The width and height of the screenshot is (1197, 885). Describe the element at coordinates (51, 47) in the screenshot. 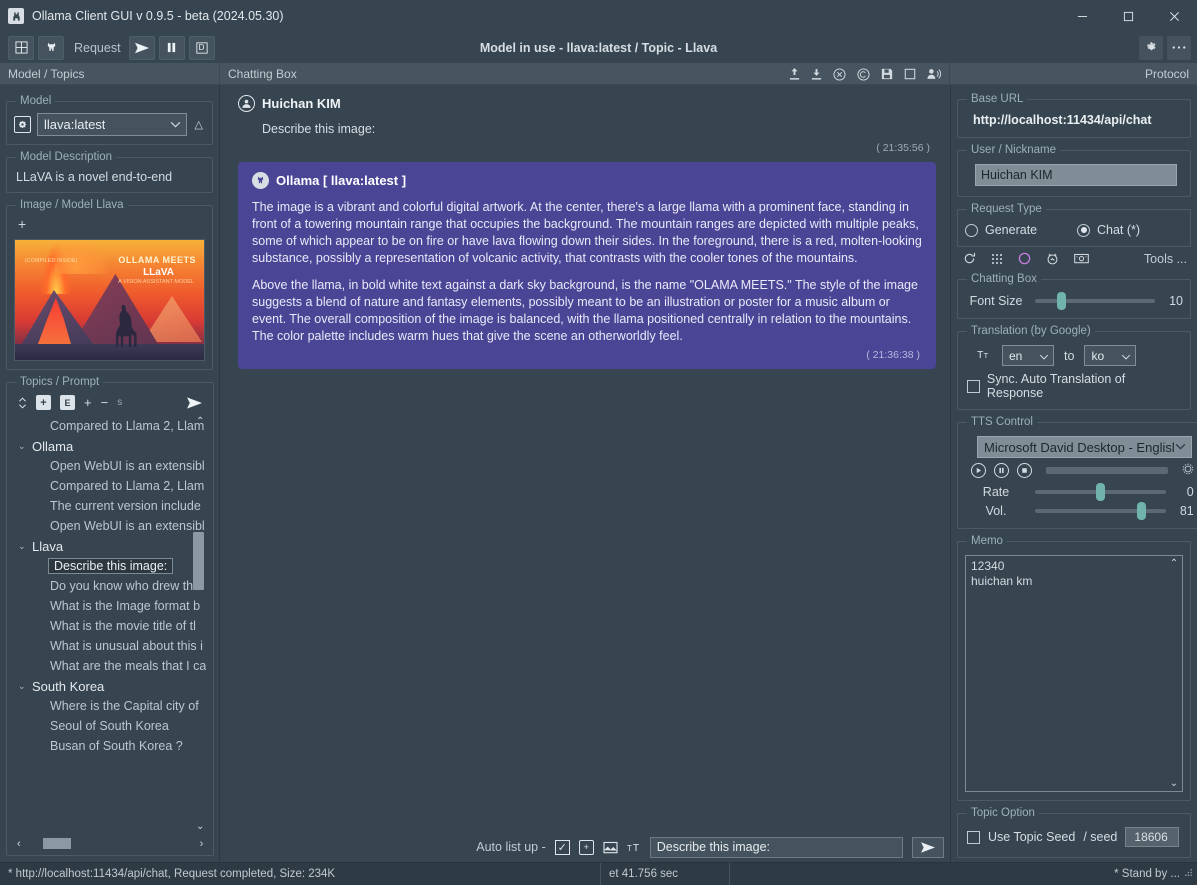

I see `llama-icon` at that location.